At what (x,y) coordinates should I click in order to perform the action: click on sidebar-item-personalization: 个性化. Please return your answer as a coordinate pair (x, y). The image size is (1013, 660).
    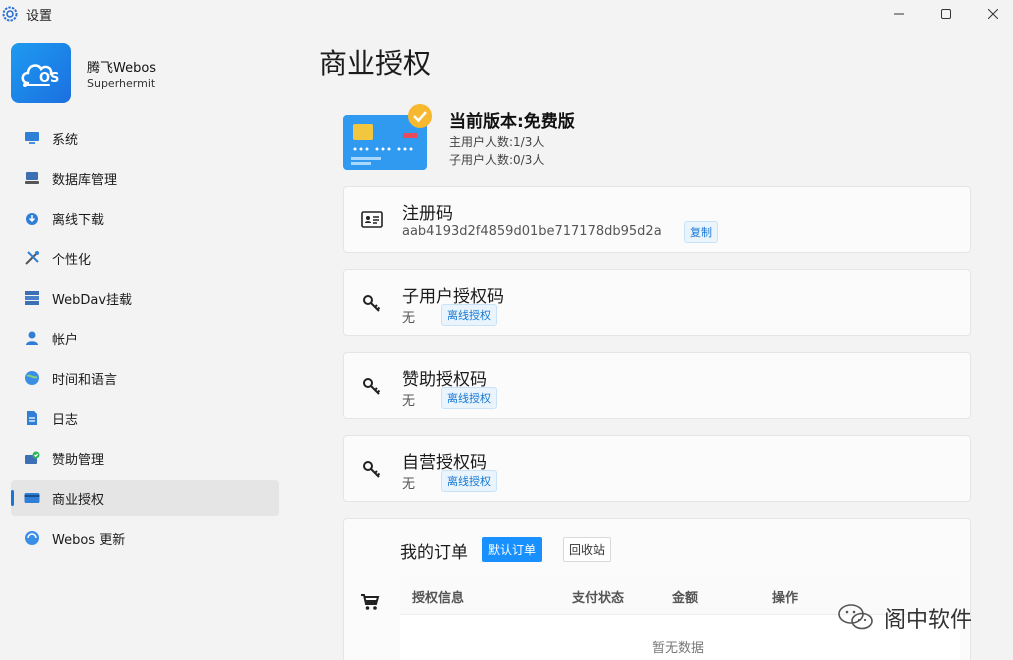
    Looking at the image, I should click on (145, 258).